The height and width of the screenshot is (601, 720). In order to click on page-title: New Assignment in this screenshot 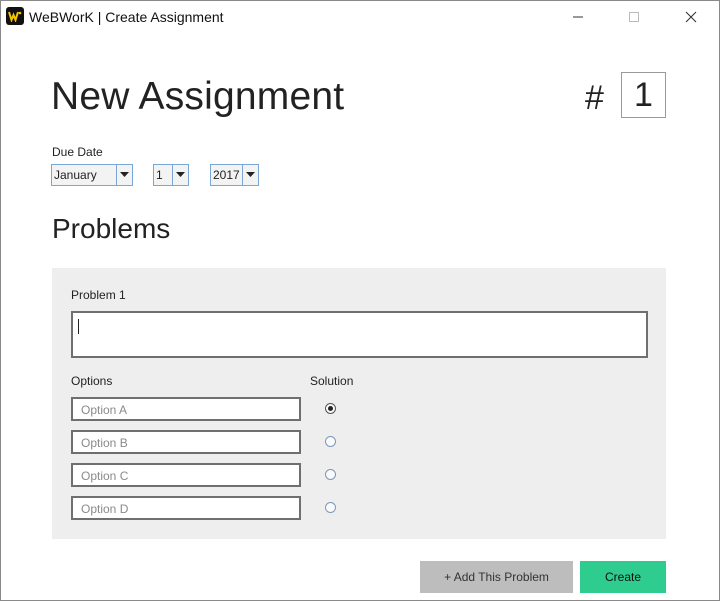, I will do `click(198, 96)`.